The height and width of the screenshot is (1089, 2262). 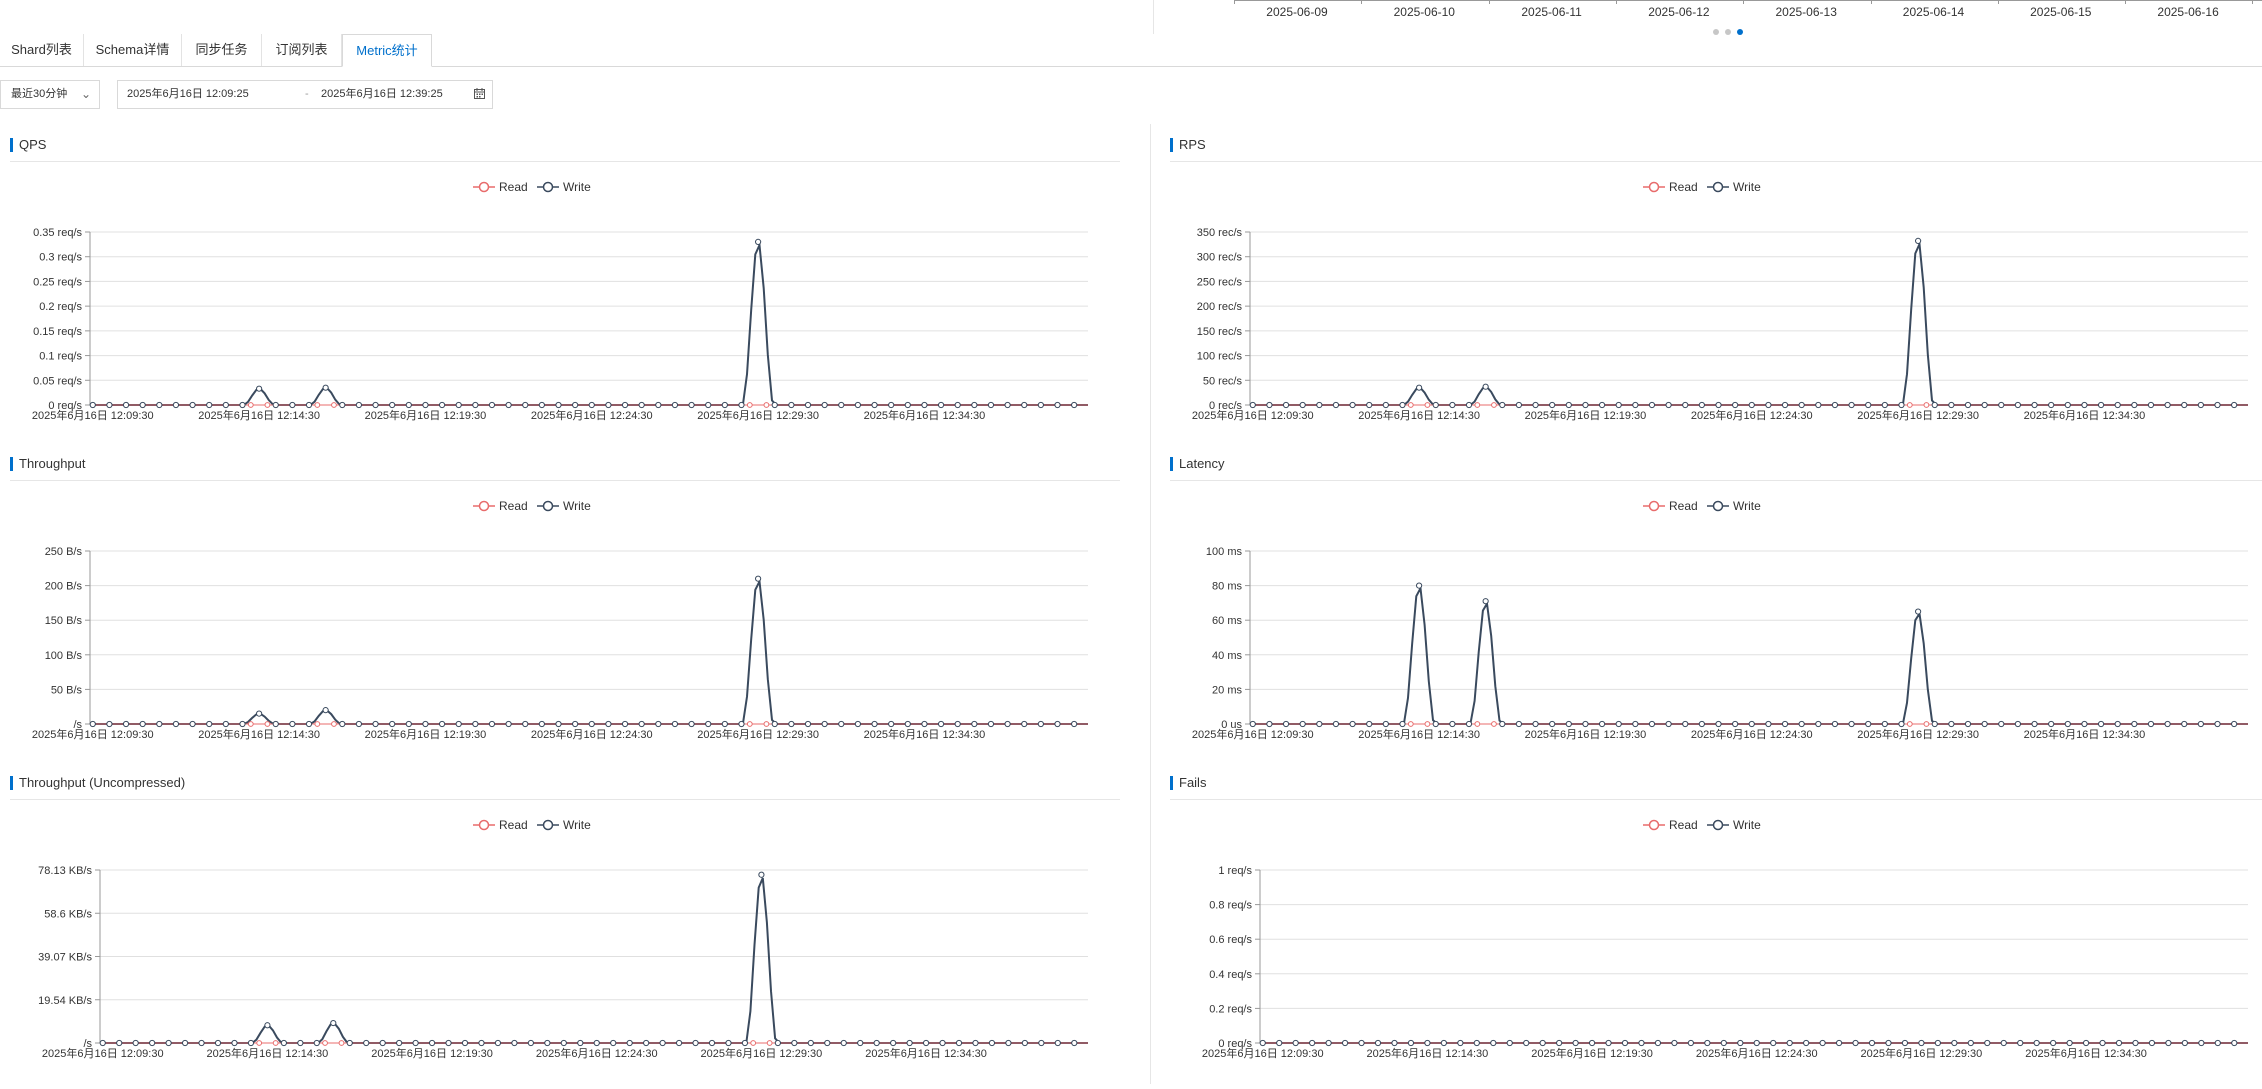 I want to click on tab-subscriptions: 订阅列表, so click(x=302, y=50).